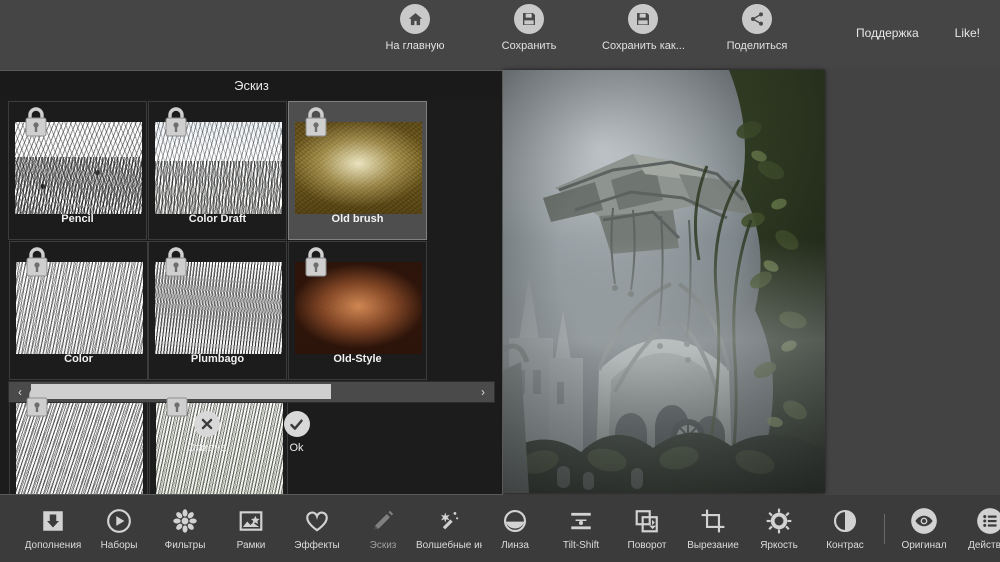 This screenshot has height=562, width=1000. Describe the element at coordinates (119, 521) in the screenshot. I see `presets-icon` at that location.